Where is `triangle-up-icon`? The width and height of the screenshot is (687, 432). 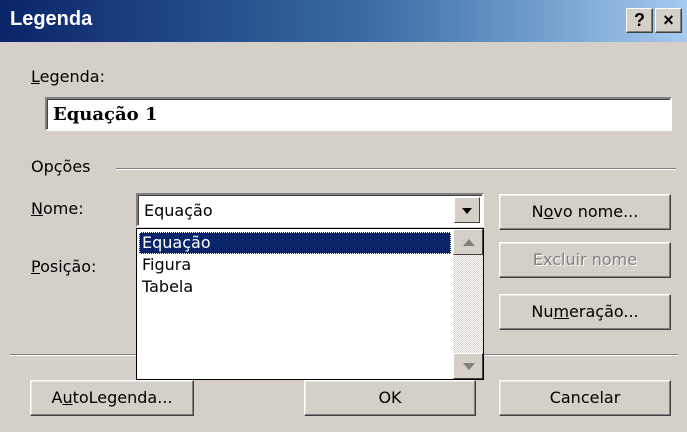
triangle-up-icon is located at coordinates (469, 242).